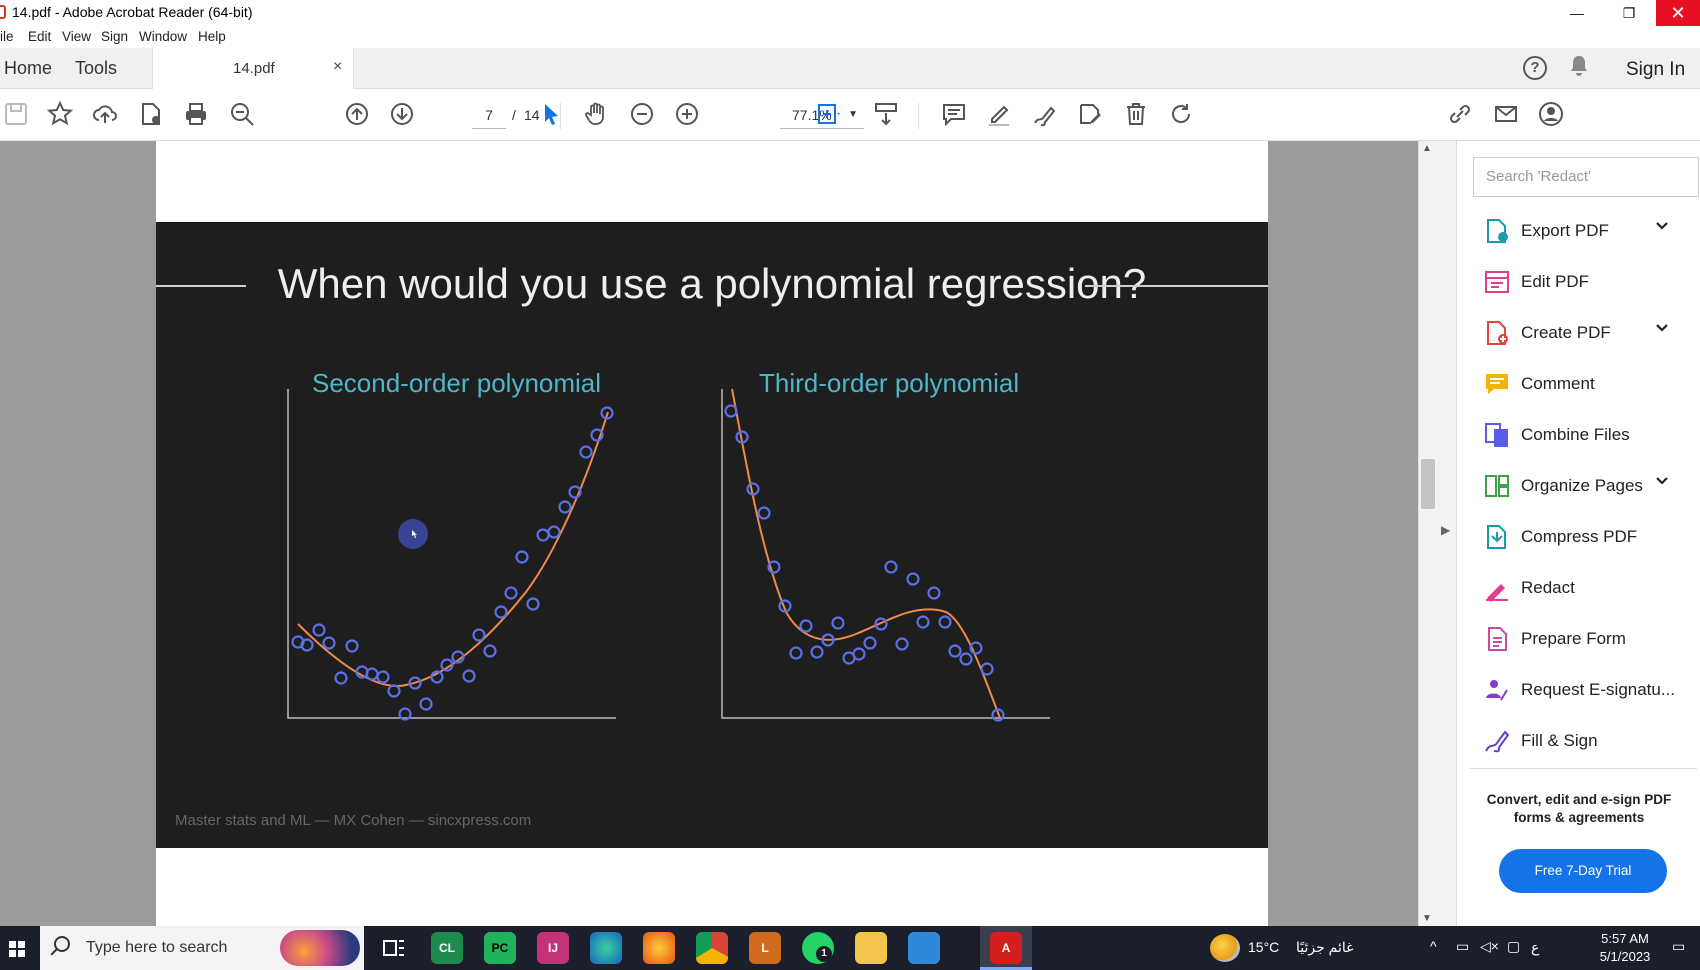  I want to click on upload-cloud-icon, so click(105, 115).